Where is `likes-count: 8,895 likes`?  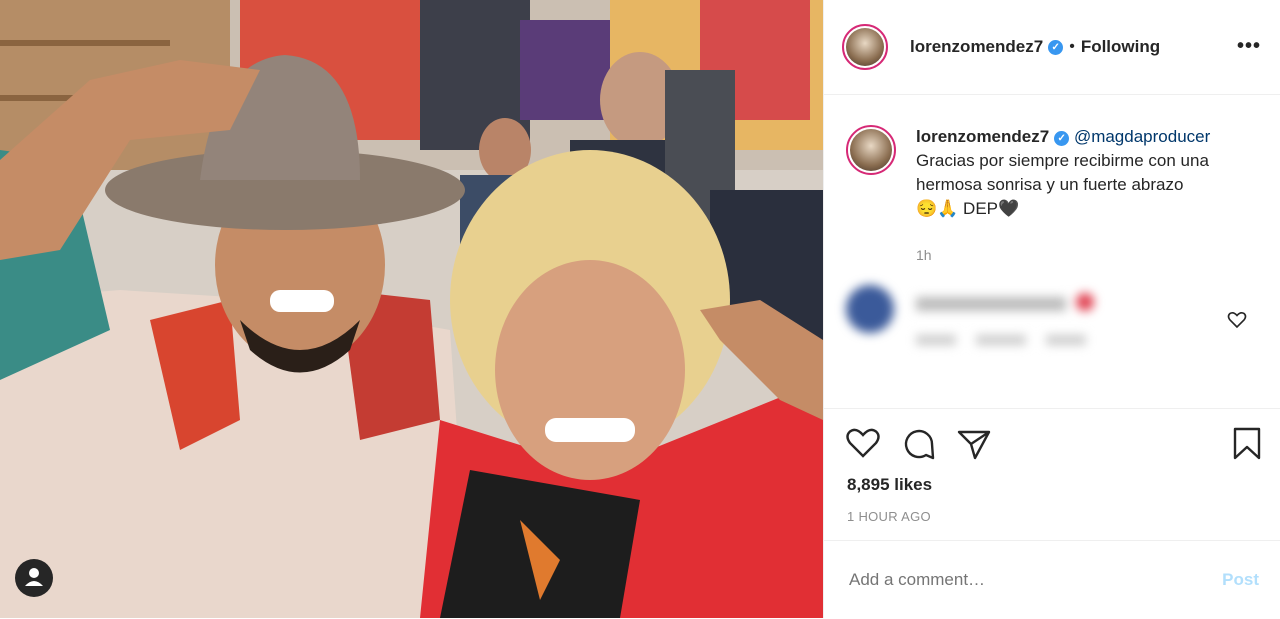 likes-count: 8,895 likes is located at coordinates (889, 485).